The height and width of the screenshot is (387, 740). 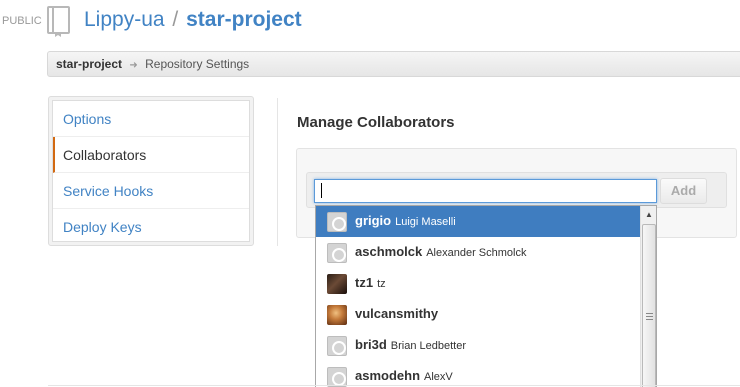 I want to click on autocomplete-item: bri3d Brian Ledbetter, so click(x=478, y=345).